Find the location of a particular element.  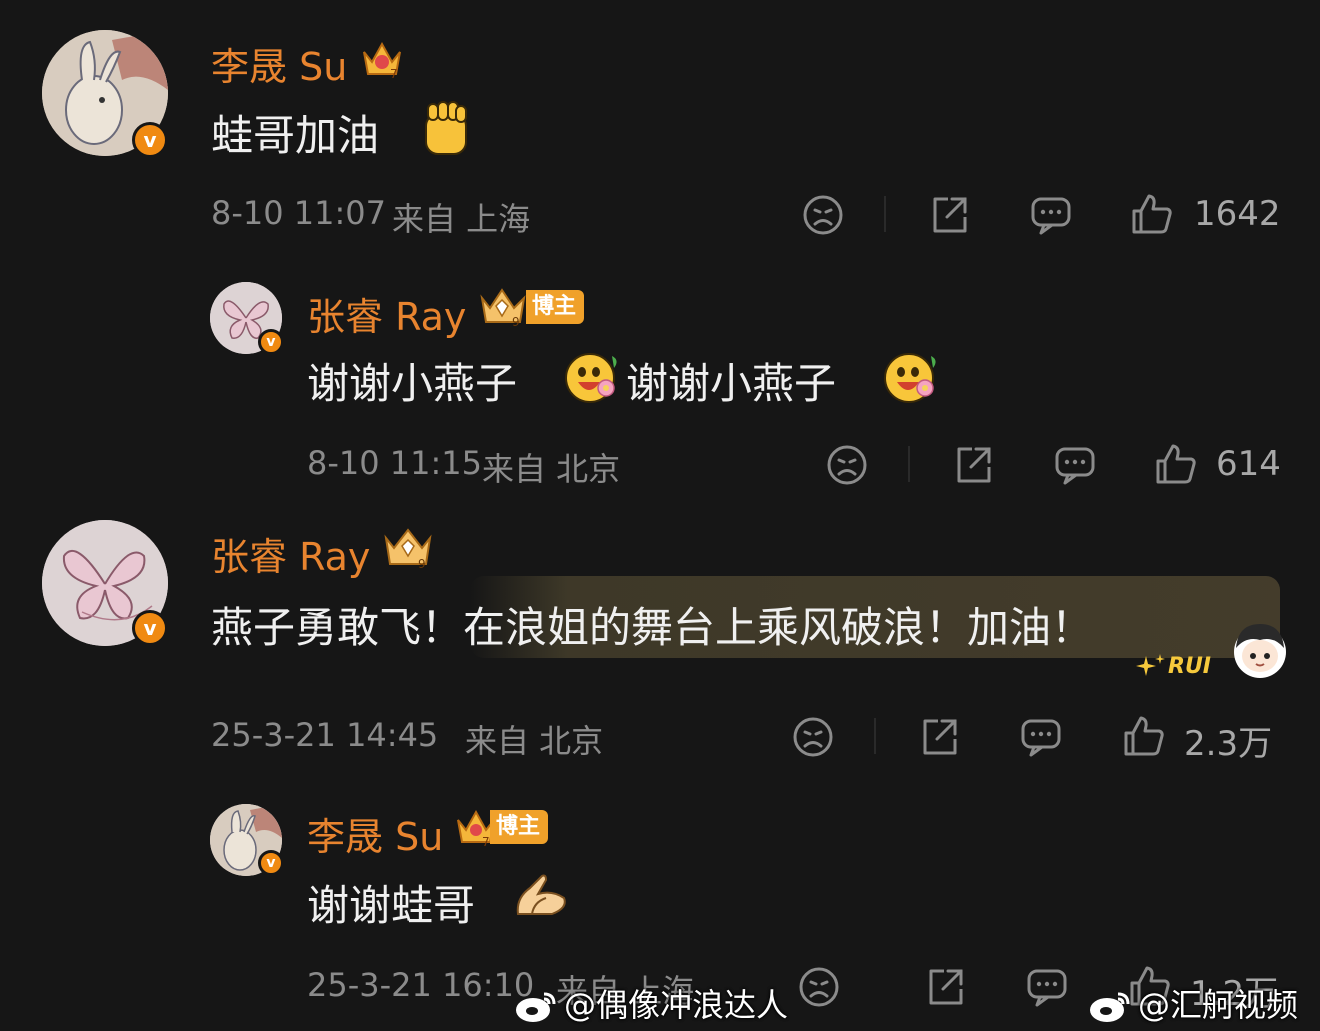

watermark-left: @偶像冲浪达人 is located at coordinates (651, 1003).